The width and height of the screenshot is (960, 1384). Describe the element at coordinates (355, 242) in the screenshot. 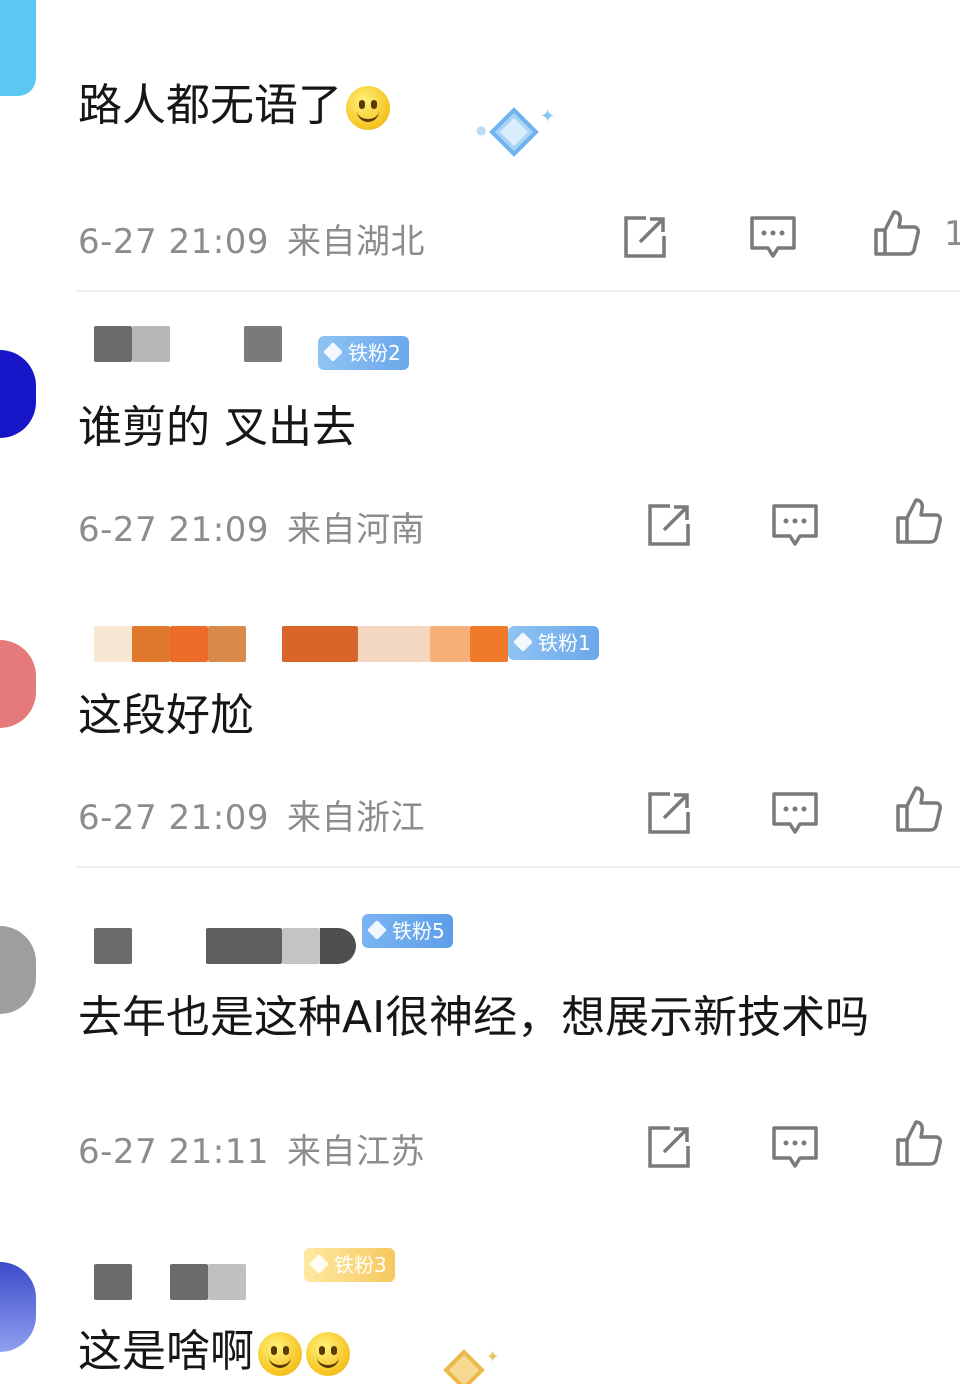

I see `location: 来自湖北` at that location.